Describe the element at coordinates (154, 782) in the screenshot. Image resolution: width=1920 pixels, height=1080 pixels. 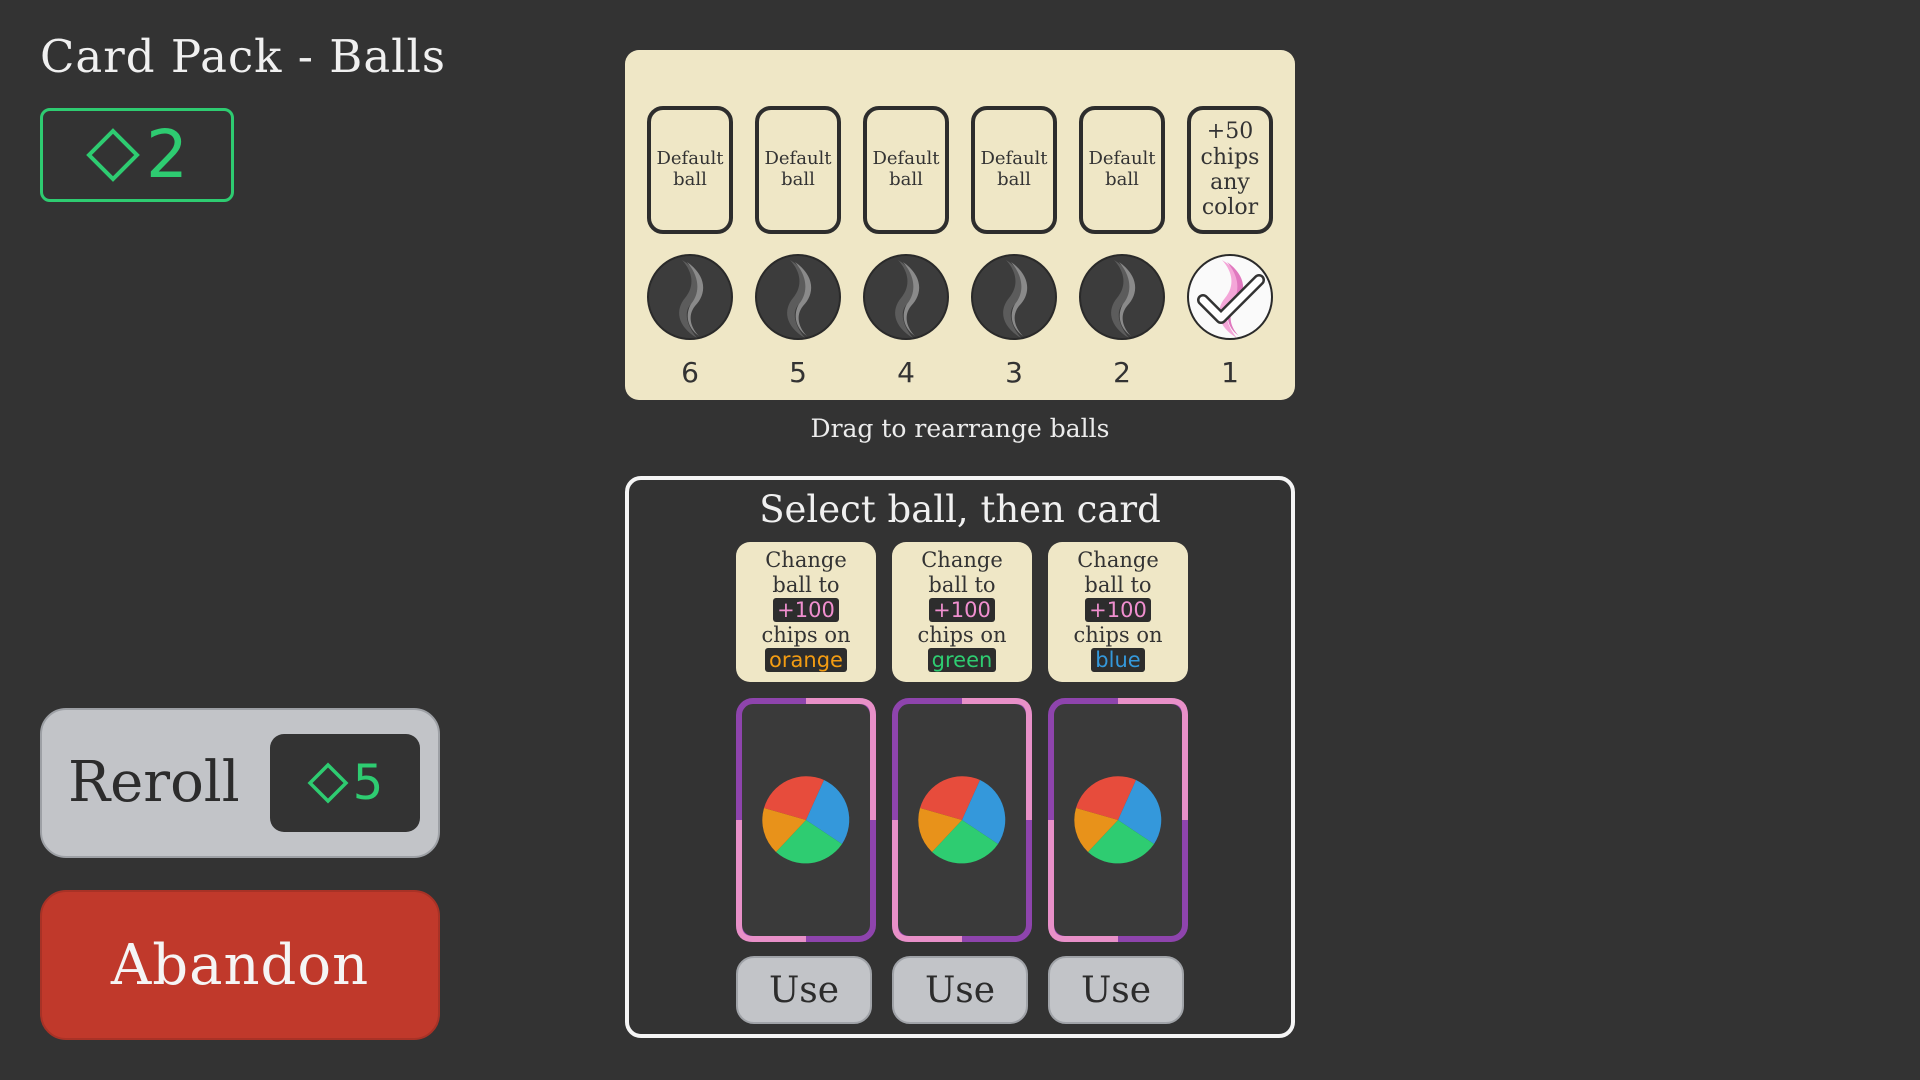
I see `reroll-label: Reroll` at that location.